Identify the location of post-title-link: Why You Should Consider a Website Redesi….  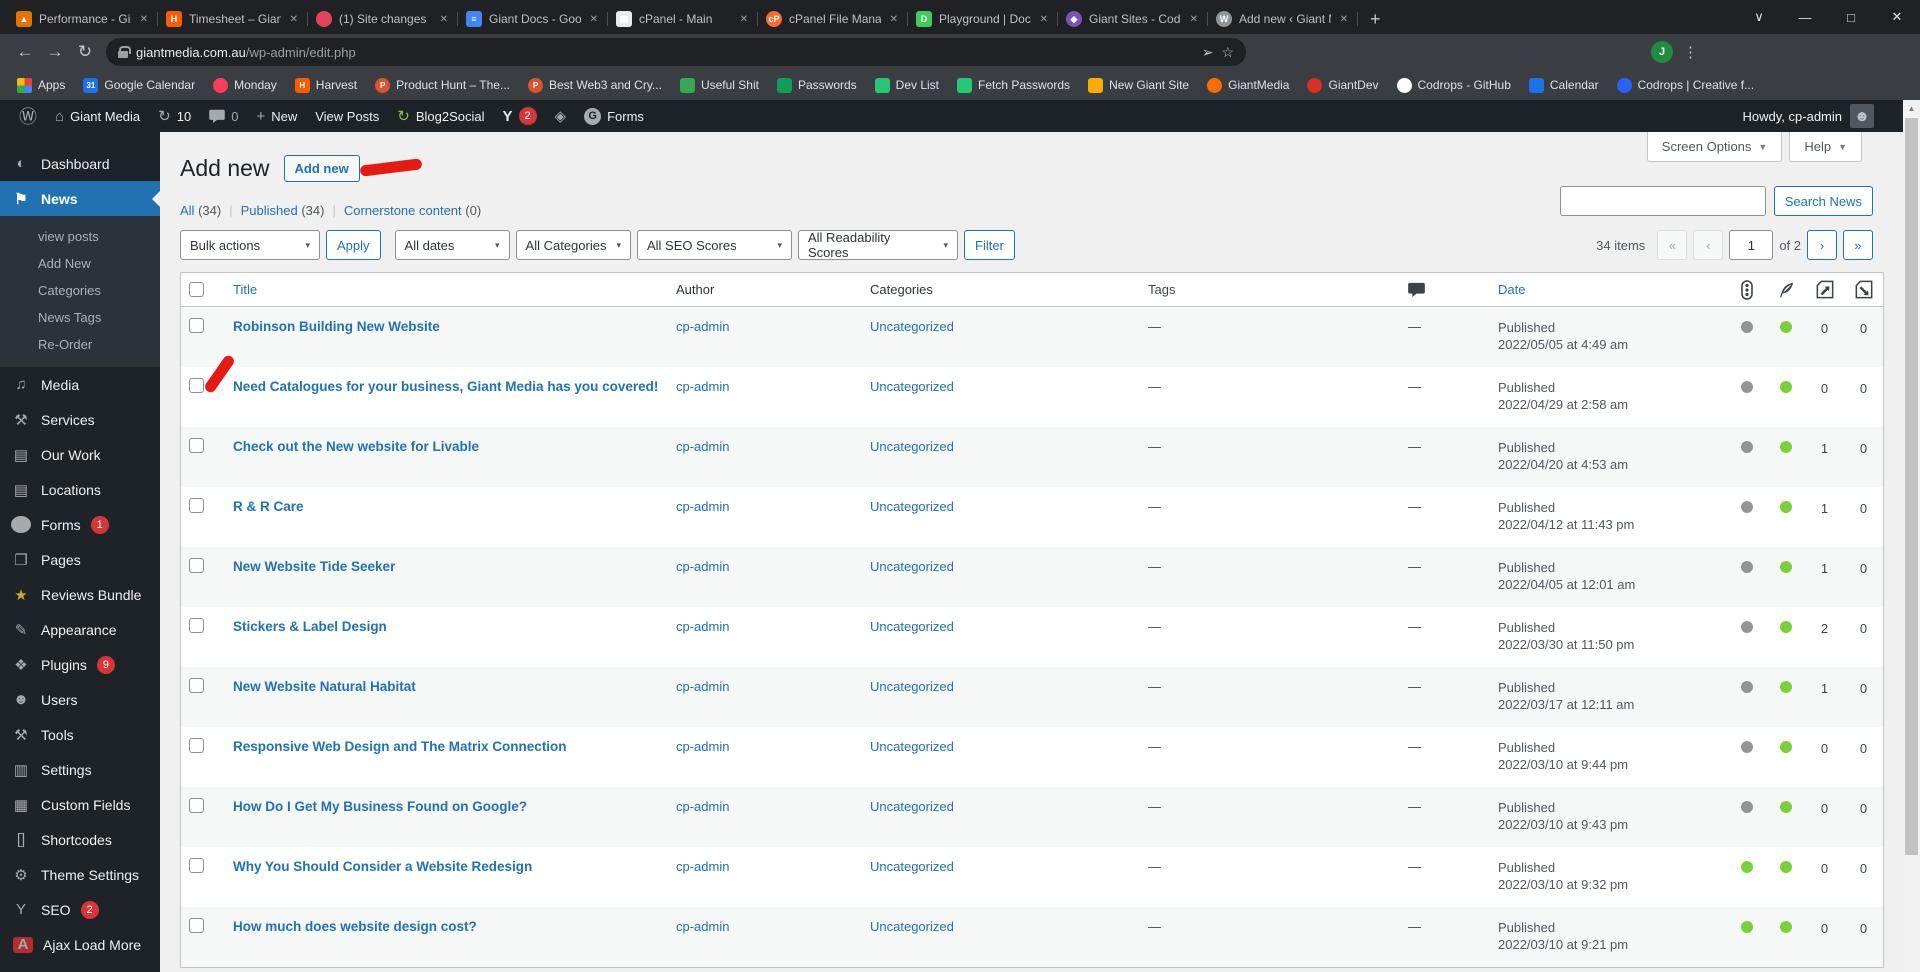
(382, 866).